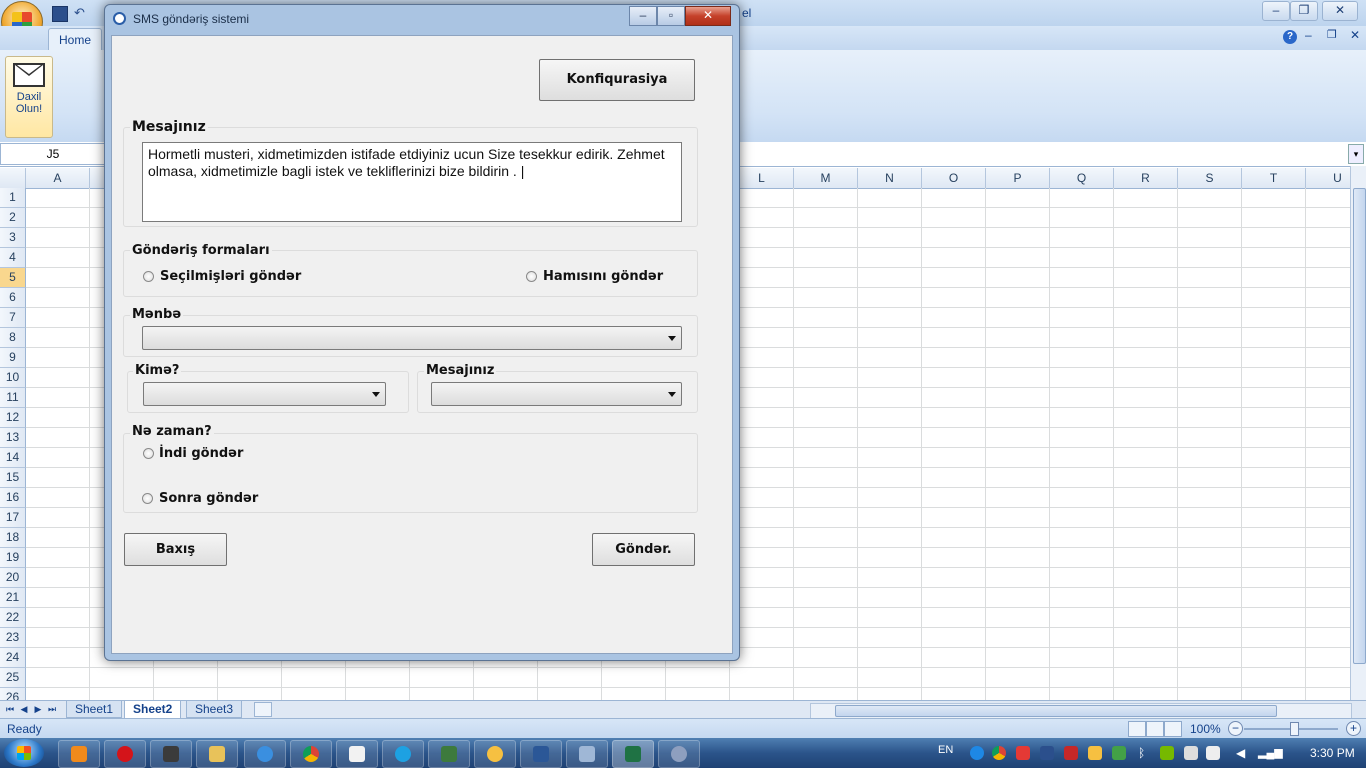  I want to click on signal-icon: ▂▄▆, so click(1270, 753).